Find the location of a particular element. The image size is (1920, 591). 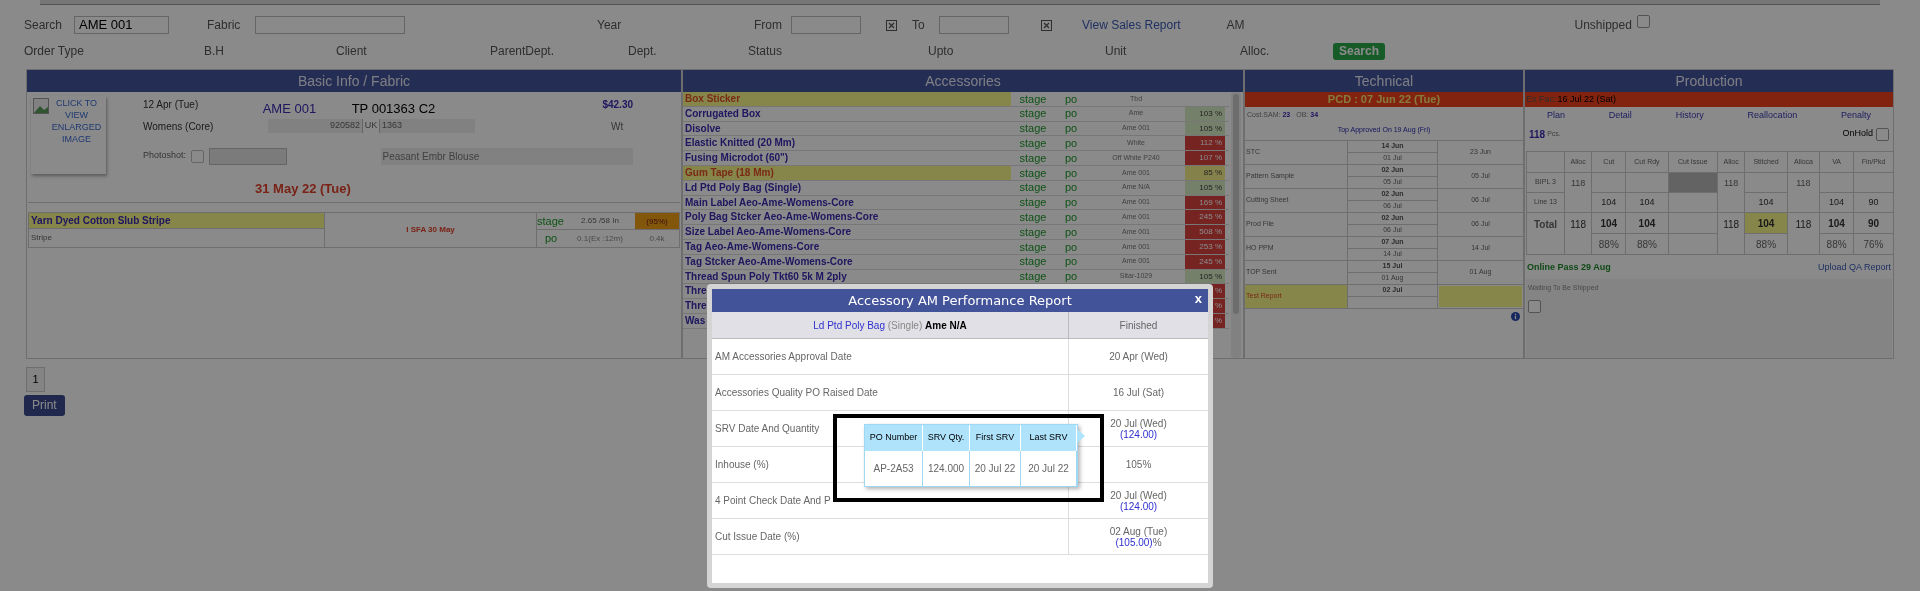

image-link: CLICK TO VIEW ENLARGED IMAGE is located at coordinates (68, 120).